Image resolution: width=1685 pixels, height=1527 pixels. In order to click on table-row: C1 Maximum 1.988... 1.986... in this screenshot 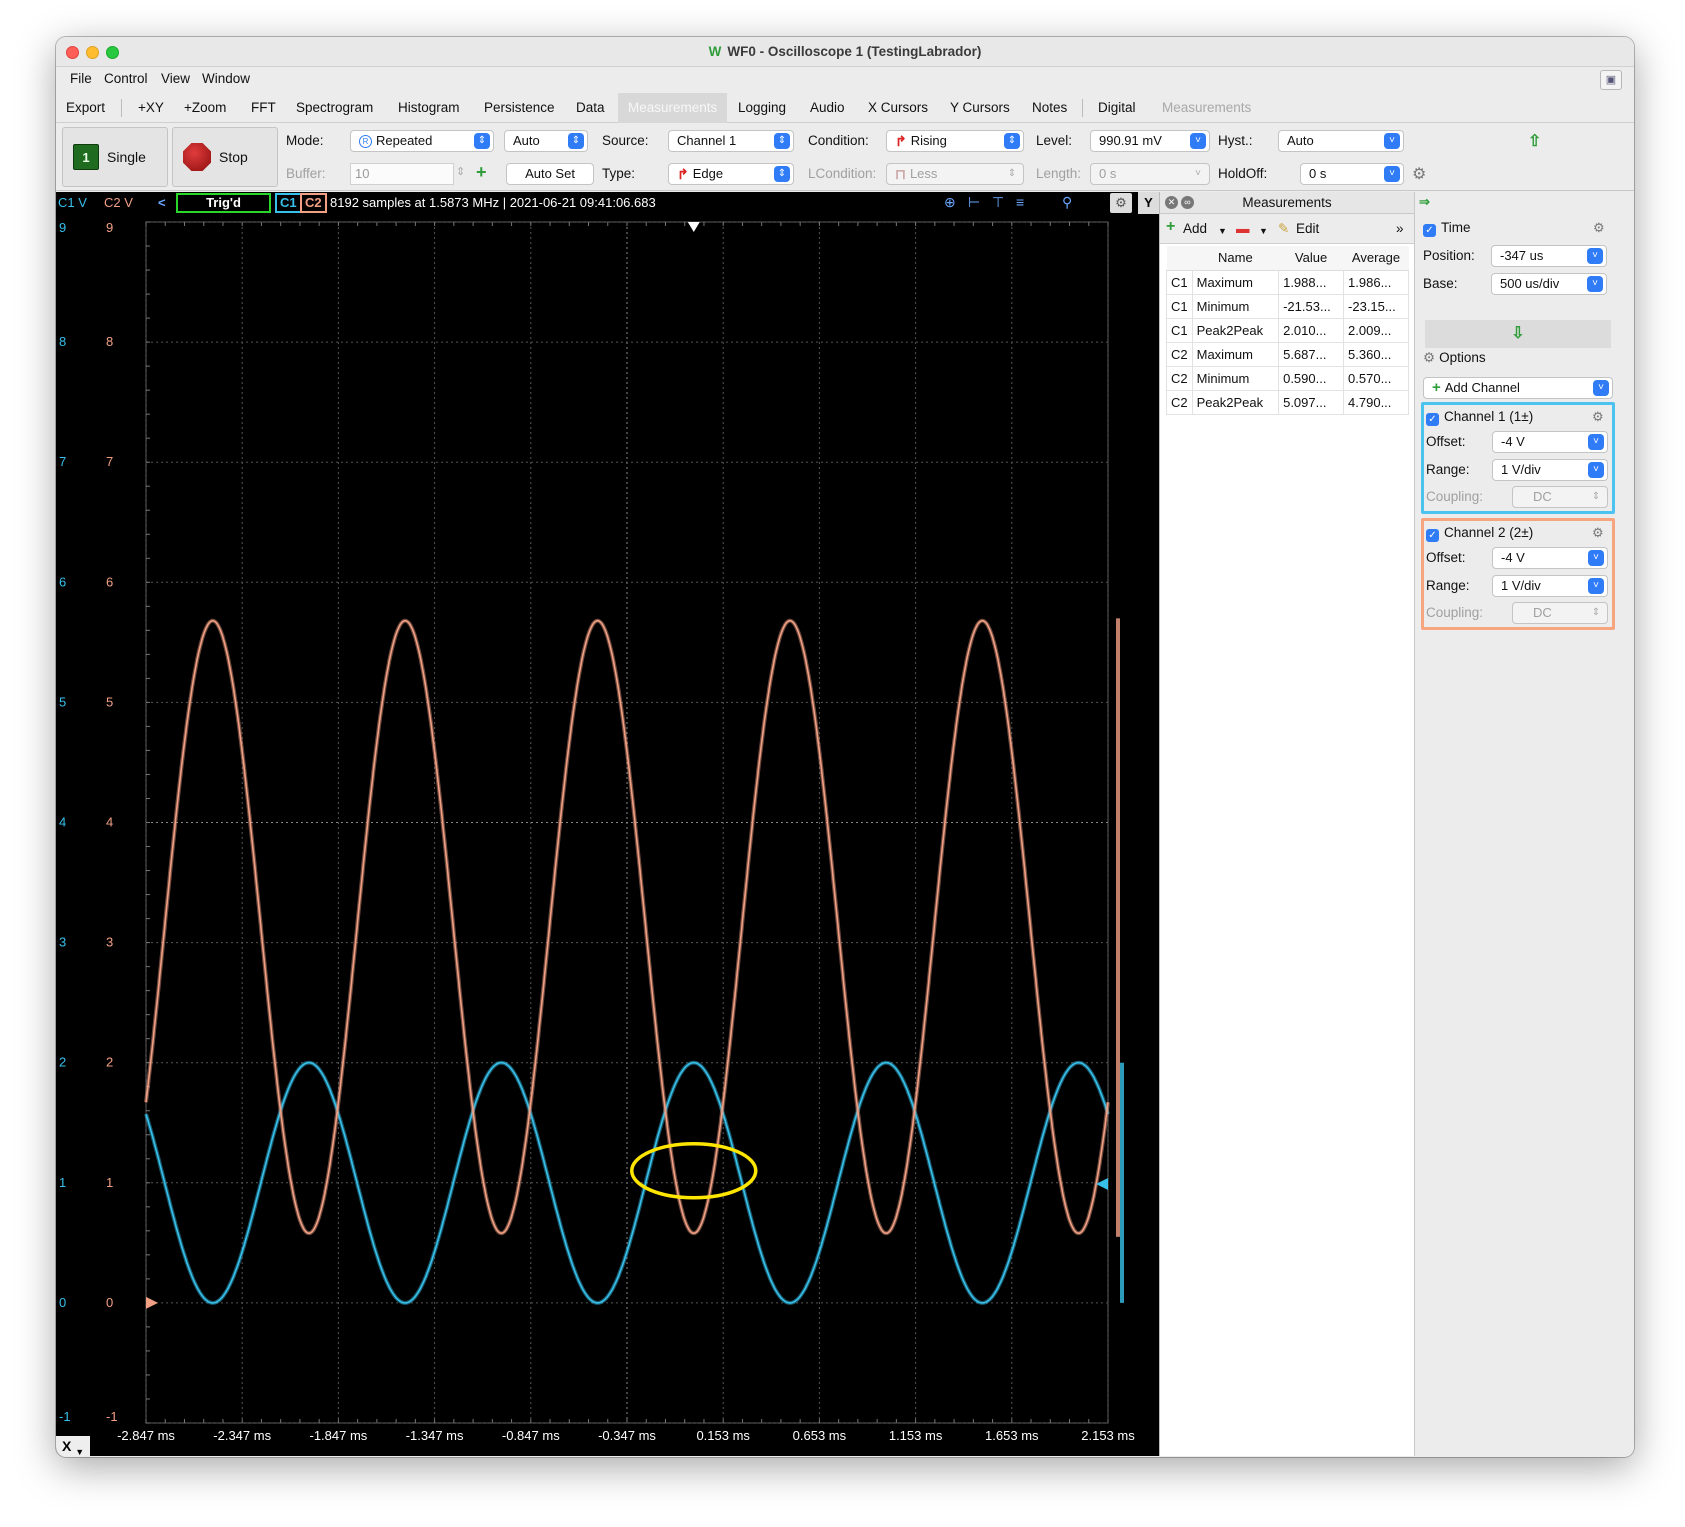, I will do `click(1287, 282)`.